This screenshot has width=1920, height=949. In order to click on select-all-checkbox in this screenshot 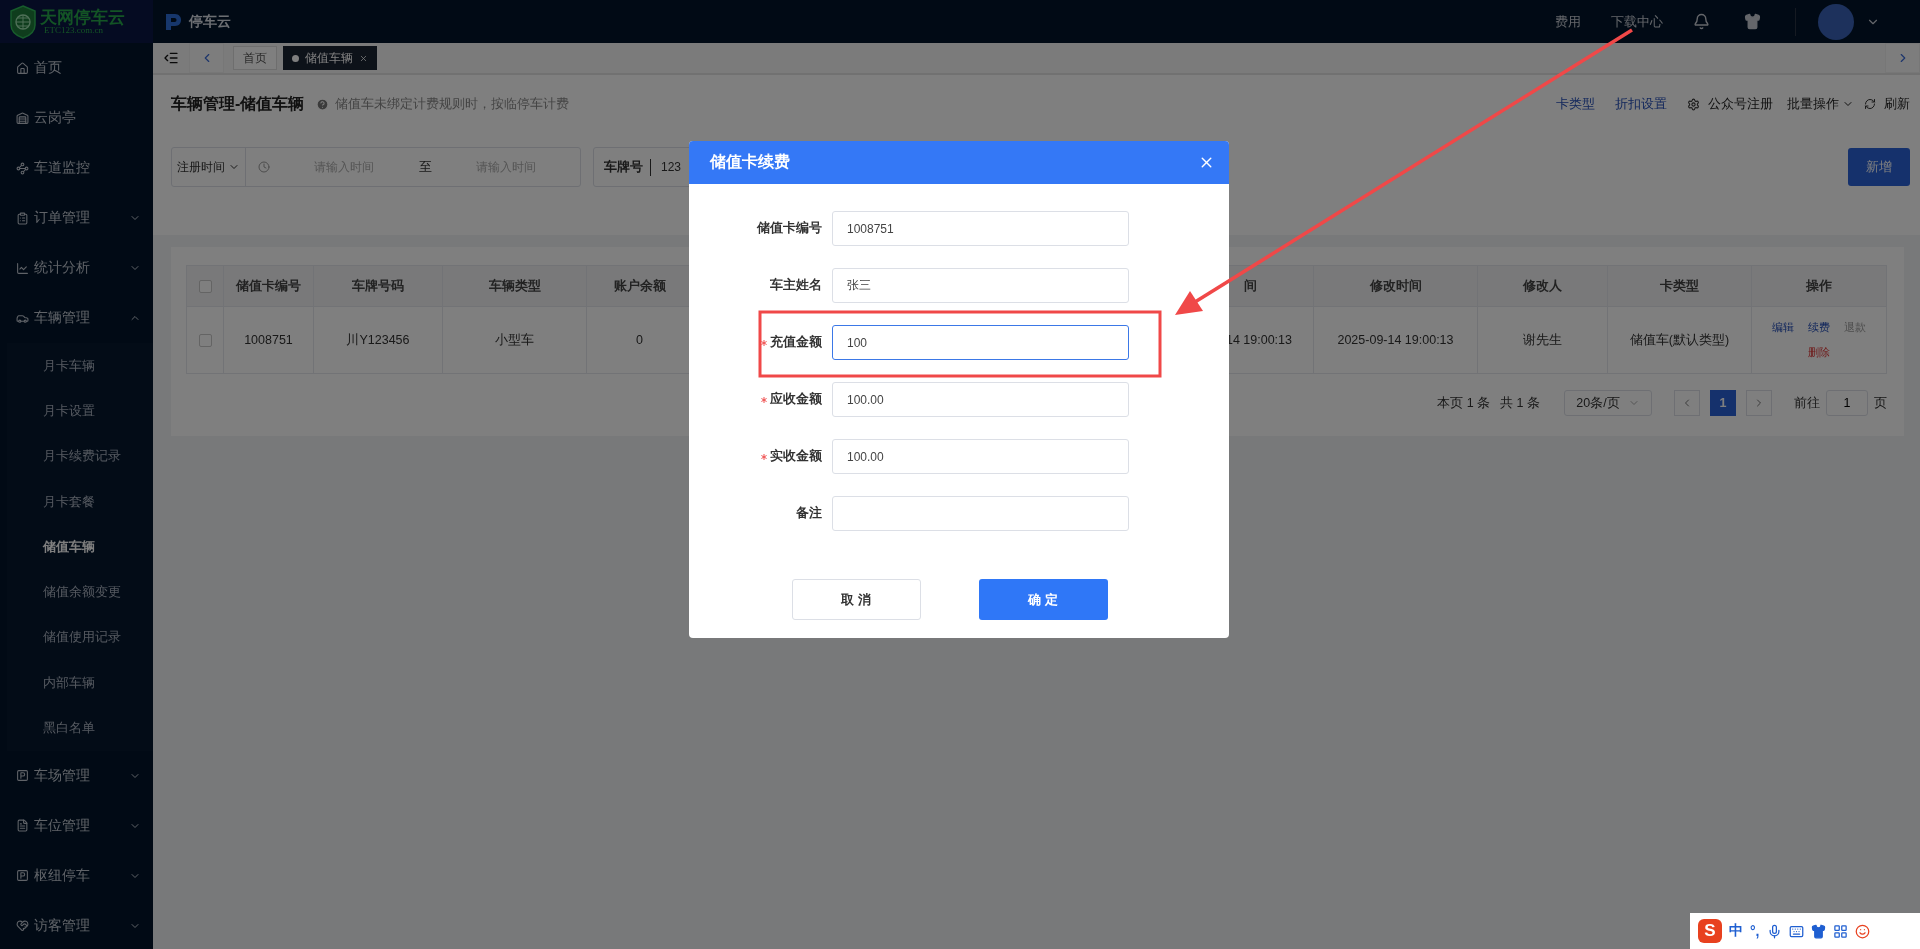, I will do `click(205, 286)`.